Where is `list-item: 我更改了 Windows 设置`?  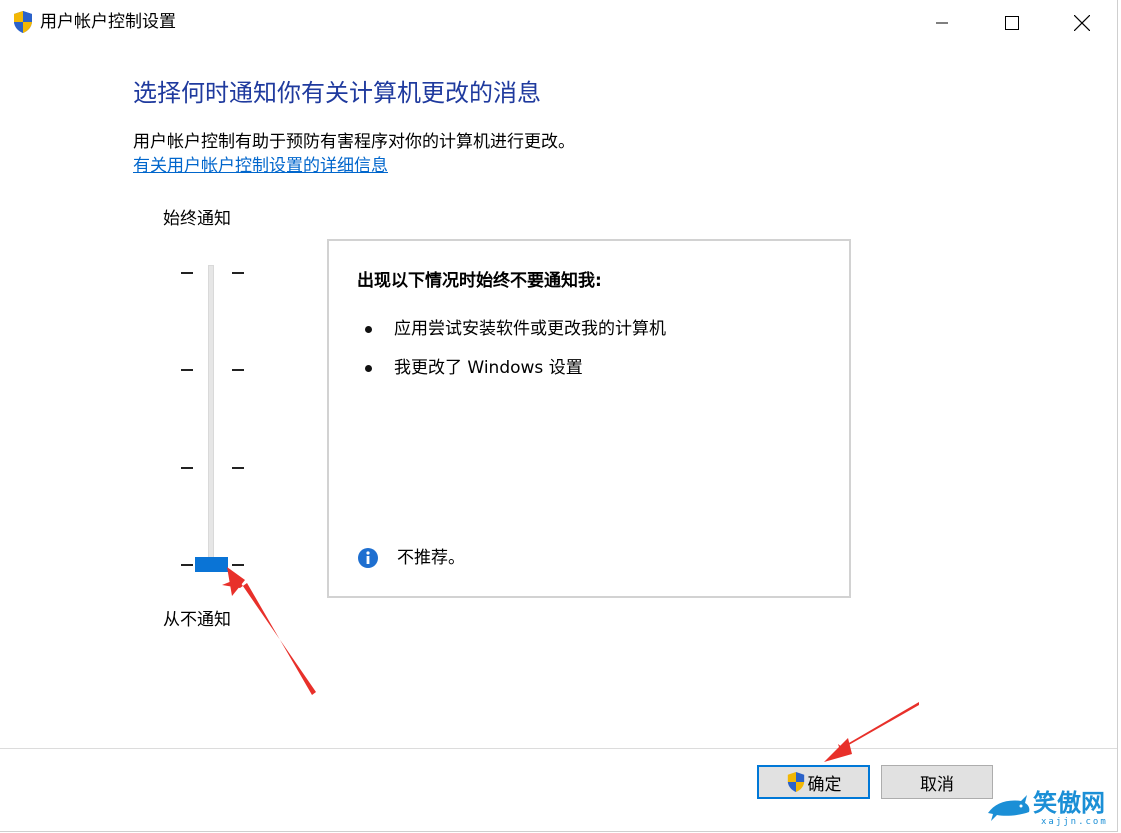 list-item: 我更改了 Windows 设置 is located at coordinates (474, 368).